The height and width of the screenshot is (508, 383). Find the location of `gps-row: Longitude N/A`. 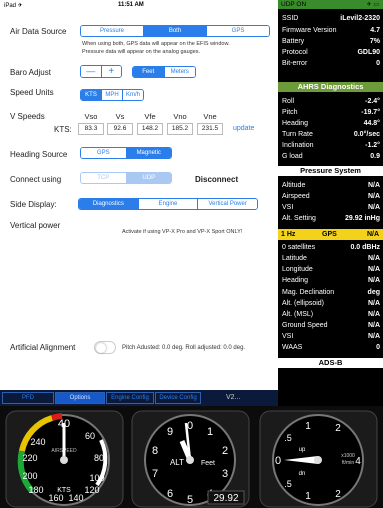

gps-row: Longitude N/A is located at coordinates (331, 270).